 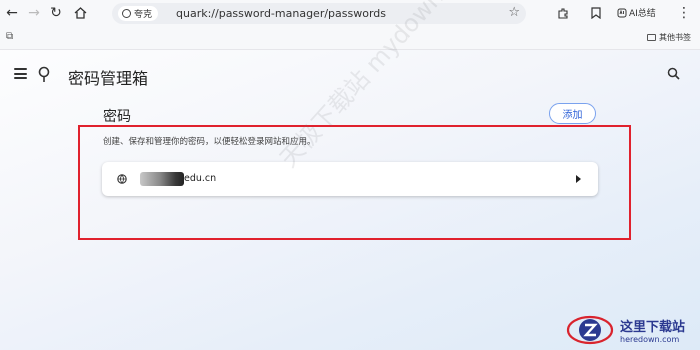 What do you see at coordinates (12, 13) in the screenshot?
I see `back-icon: ←` at bounding box center [12, 13].